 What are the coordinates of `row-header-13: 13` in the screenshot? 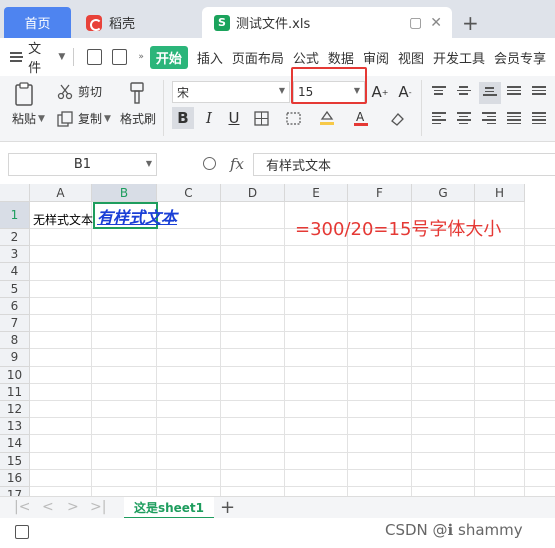 It's located at (15, 427).